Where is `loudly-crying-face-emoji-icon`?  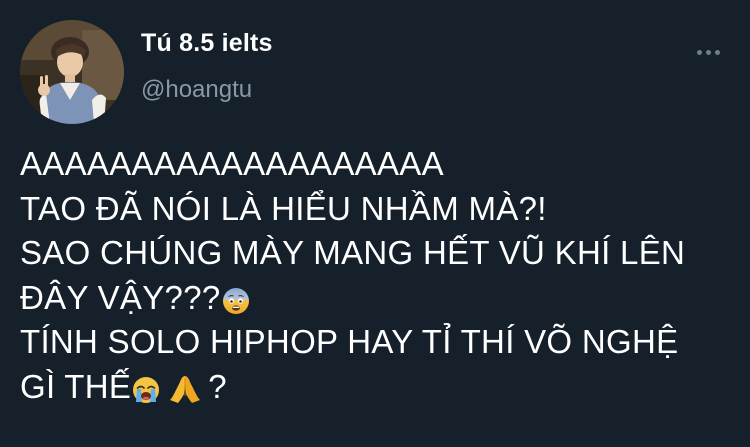 loudly-crying-face-emoji-icon is located at coordinates (146, 390).